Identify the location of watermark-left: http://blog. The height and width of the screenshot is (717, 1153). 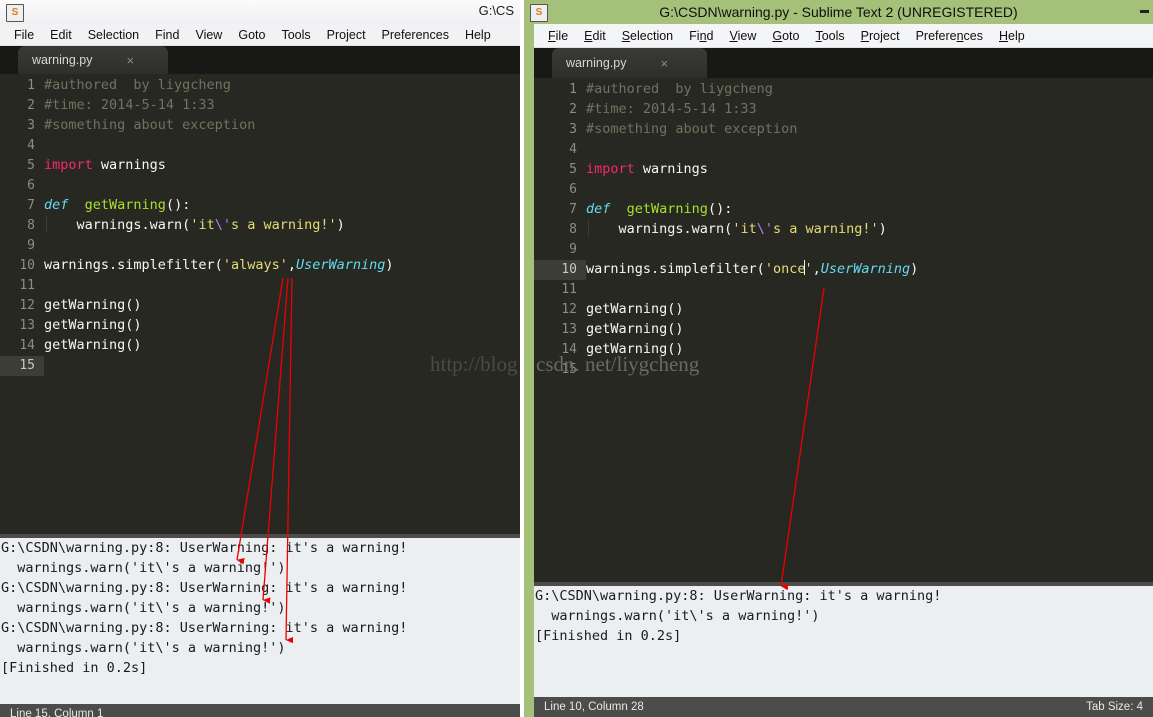
(474, 364).